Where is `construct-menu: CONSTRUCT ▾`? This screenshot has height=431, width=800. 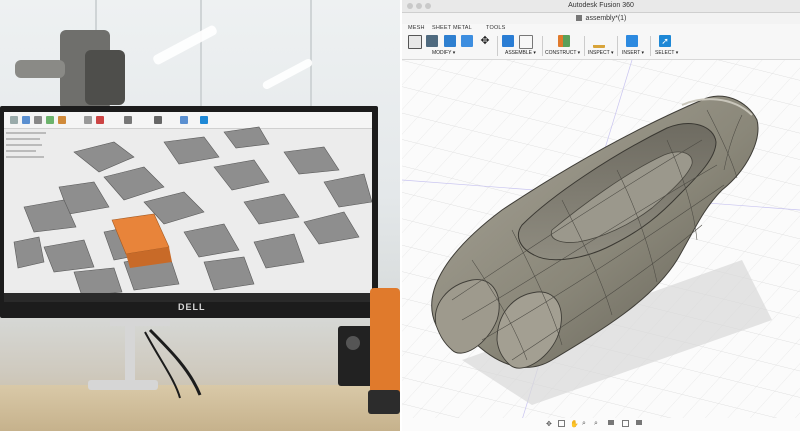 construct-menu: CONSTRUCT ▾ is located at coordinates (562, 53).